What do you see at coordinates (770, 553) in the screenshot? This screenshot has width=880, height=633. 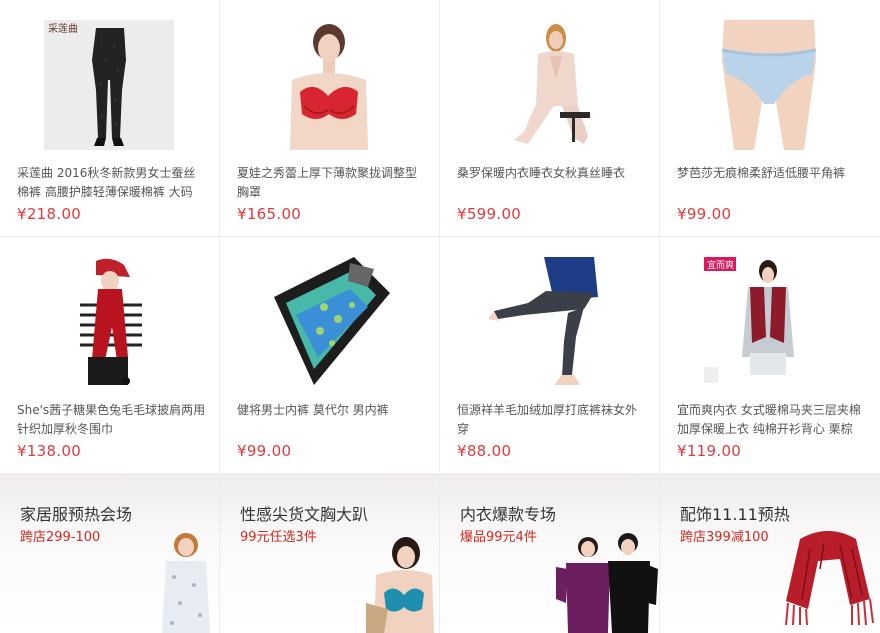 I see `promo-card: 配饰11.11预热 跨店399减100` at bounding box center [770, 553].